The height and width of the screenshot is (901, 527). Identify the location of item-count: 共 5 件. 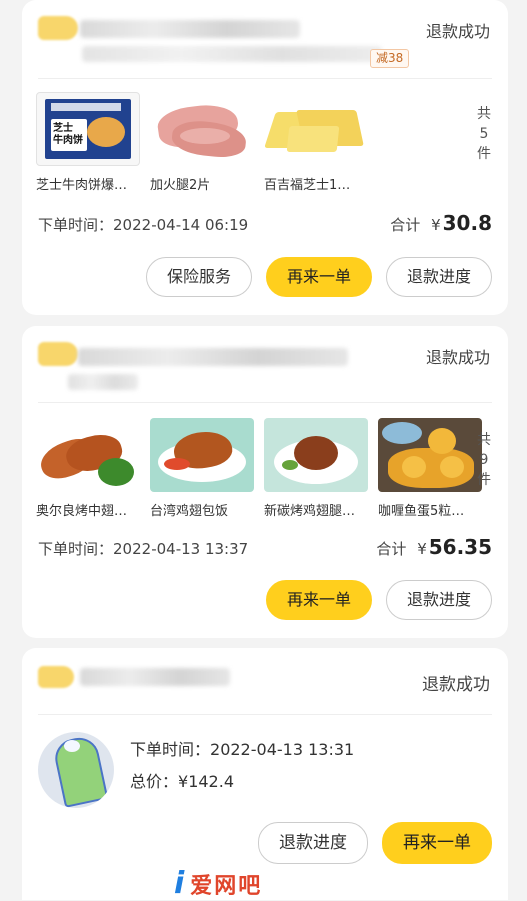
(484, 134).